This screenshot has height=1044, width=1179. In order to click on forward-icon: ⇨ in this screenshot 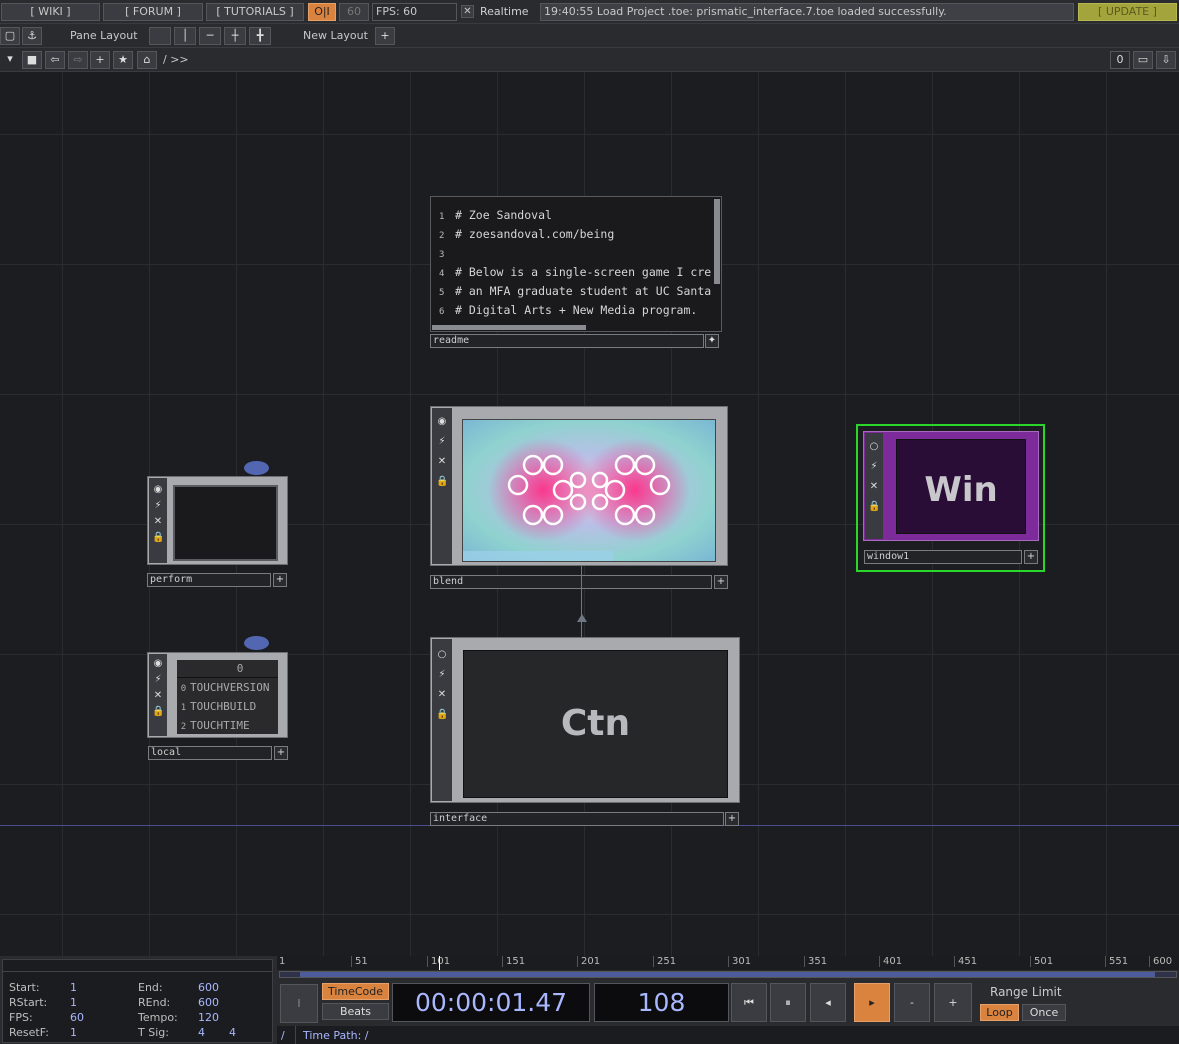, I will do `click(78, 60)`.